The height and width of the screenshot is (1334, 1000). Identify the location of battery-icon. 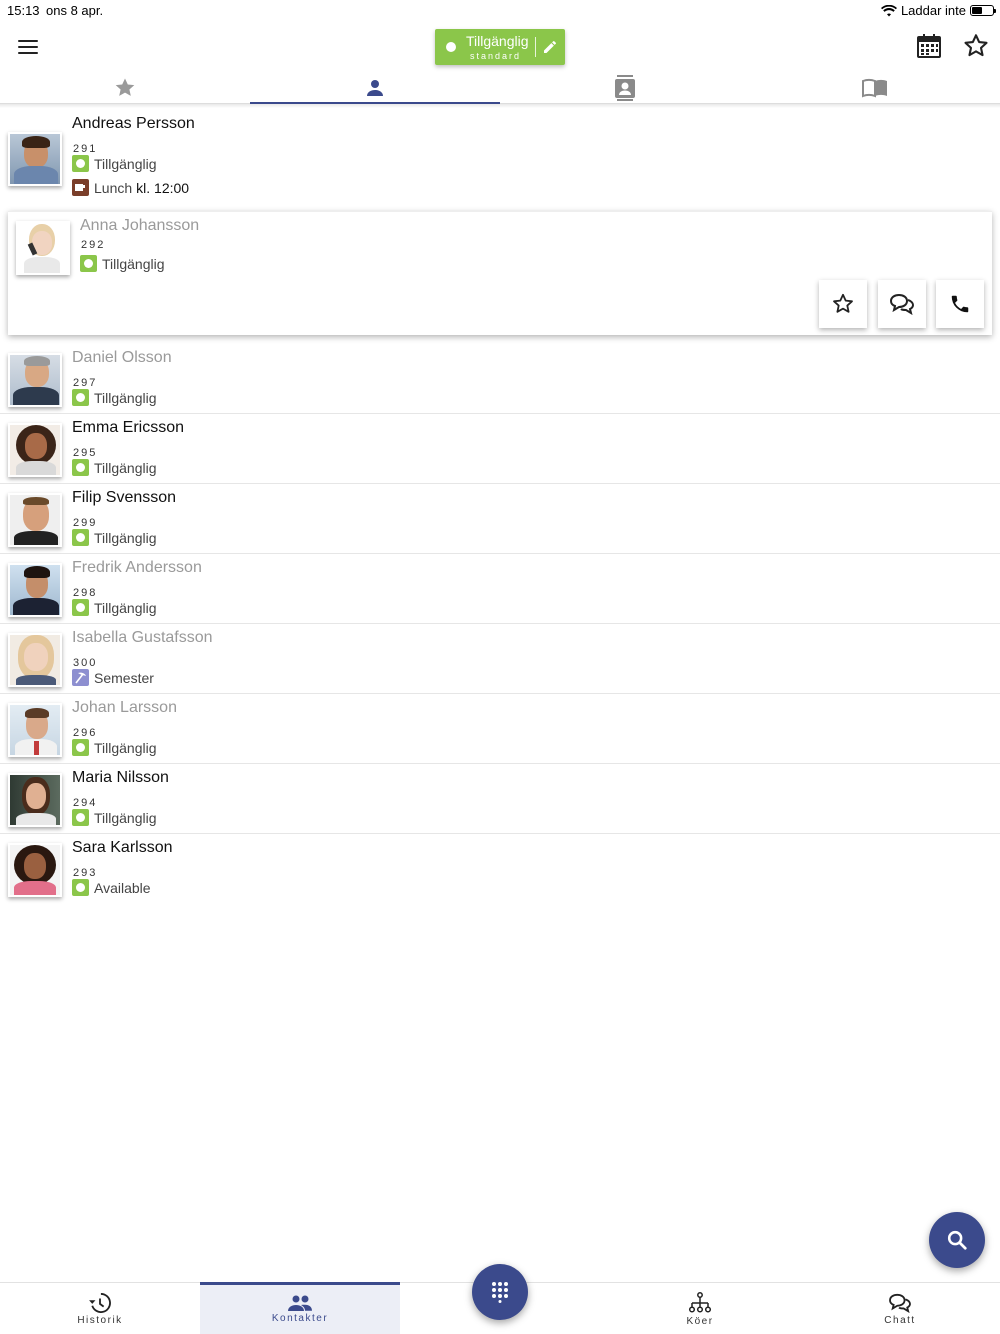
(983, 10).